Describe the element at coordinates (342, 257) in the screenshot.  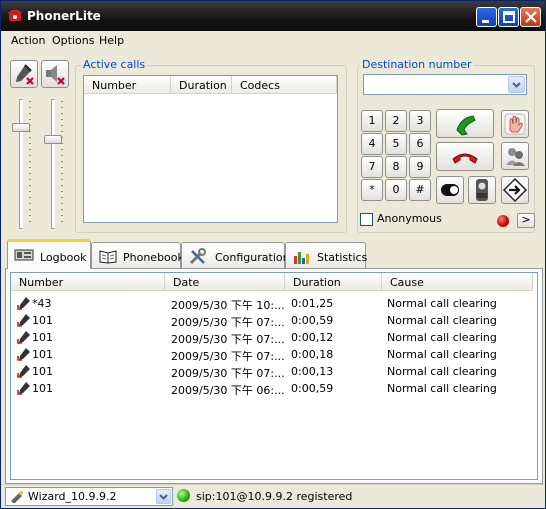
I see `tab-statistics-label: Statistics` at that location.